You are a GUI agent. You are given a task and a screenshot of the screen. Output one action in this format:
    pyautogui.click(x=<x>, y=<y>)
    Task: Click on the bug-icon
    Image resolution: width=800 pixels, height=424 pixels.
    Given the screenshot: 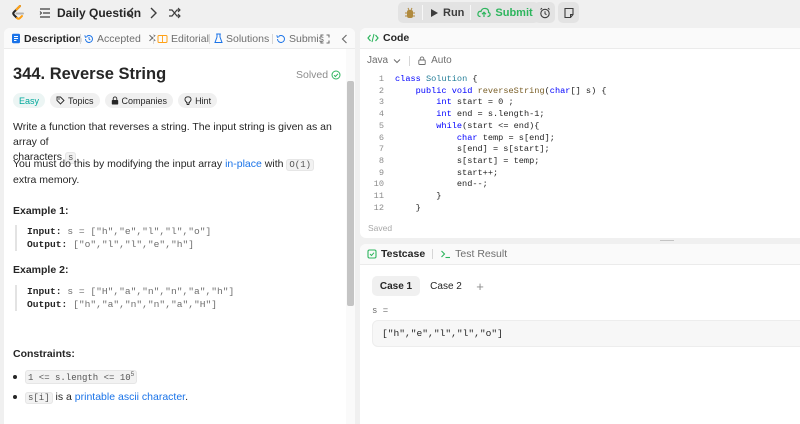 What is the action you would take?
    pyautogui.click(x=410, y=12)
    